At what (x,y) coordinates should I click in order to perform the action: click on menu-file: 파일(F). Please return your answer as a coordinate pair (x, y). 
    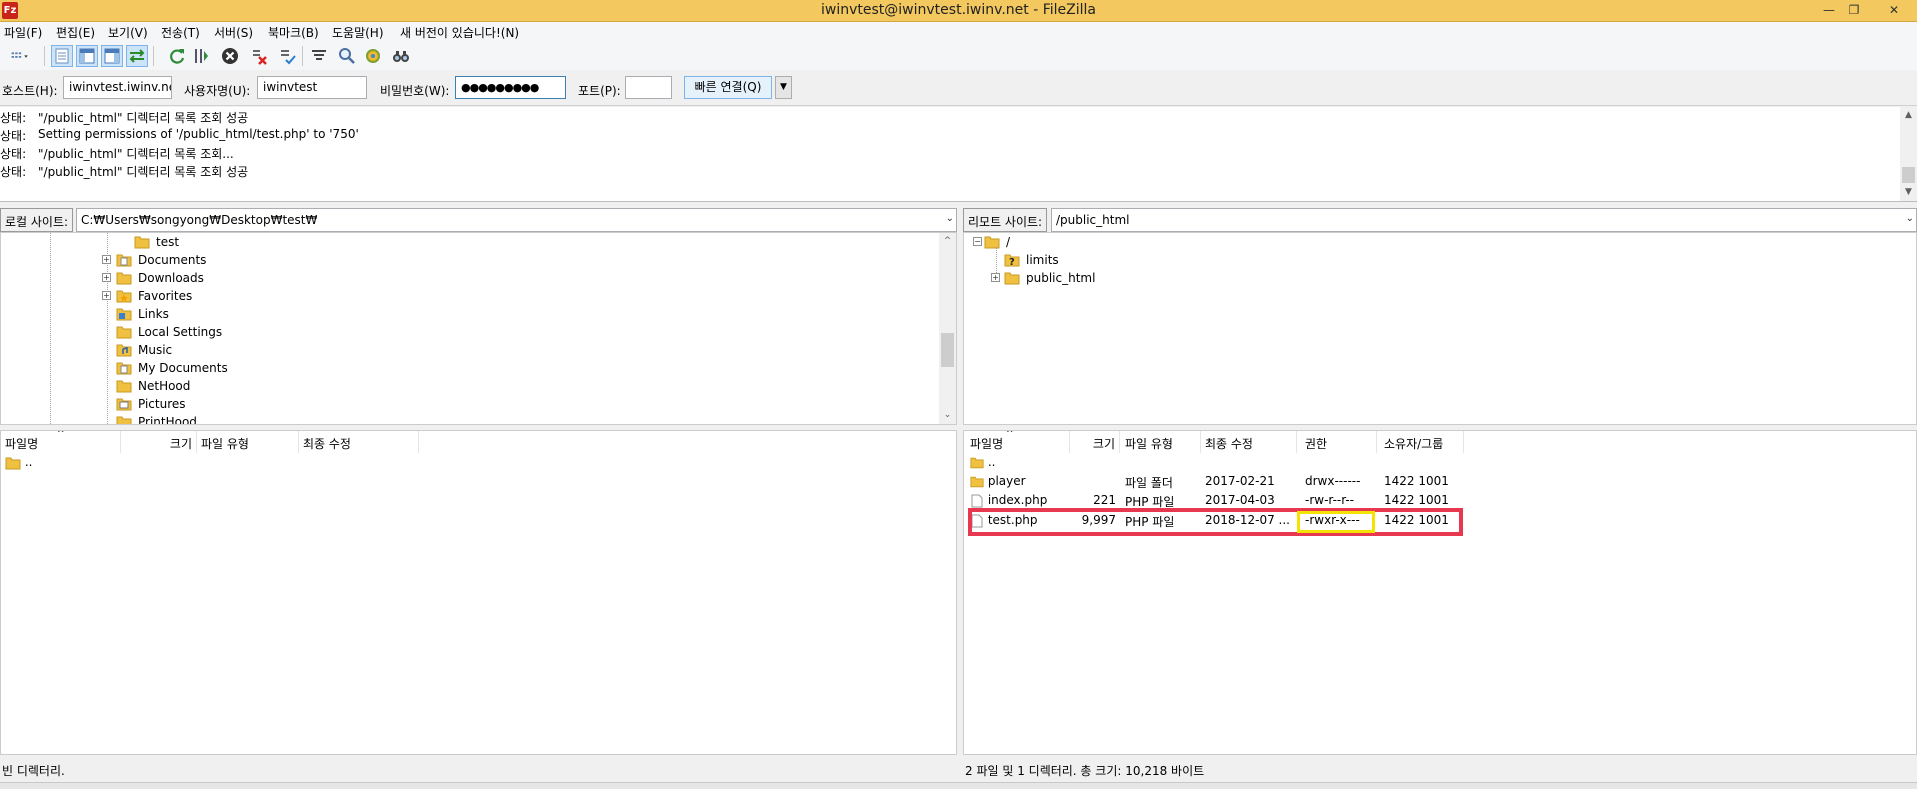
    Looking at the image, I should click on (23, 32).